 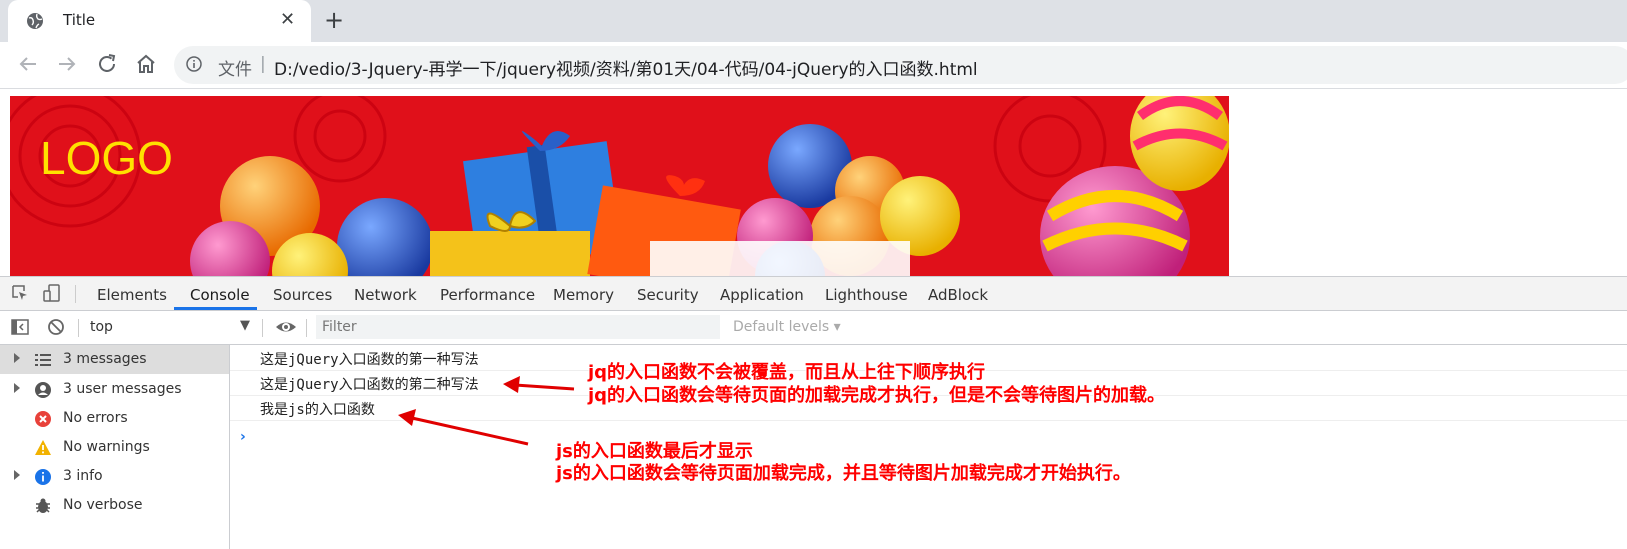 What do you see at coordinates (463, 427) in the screenshot?
I see `arrow-to-js-message` at bounding box center [463, 427].